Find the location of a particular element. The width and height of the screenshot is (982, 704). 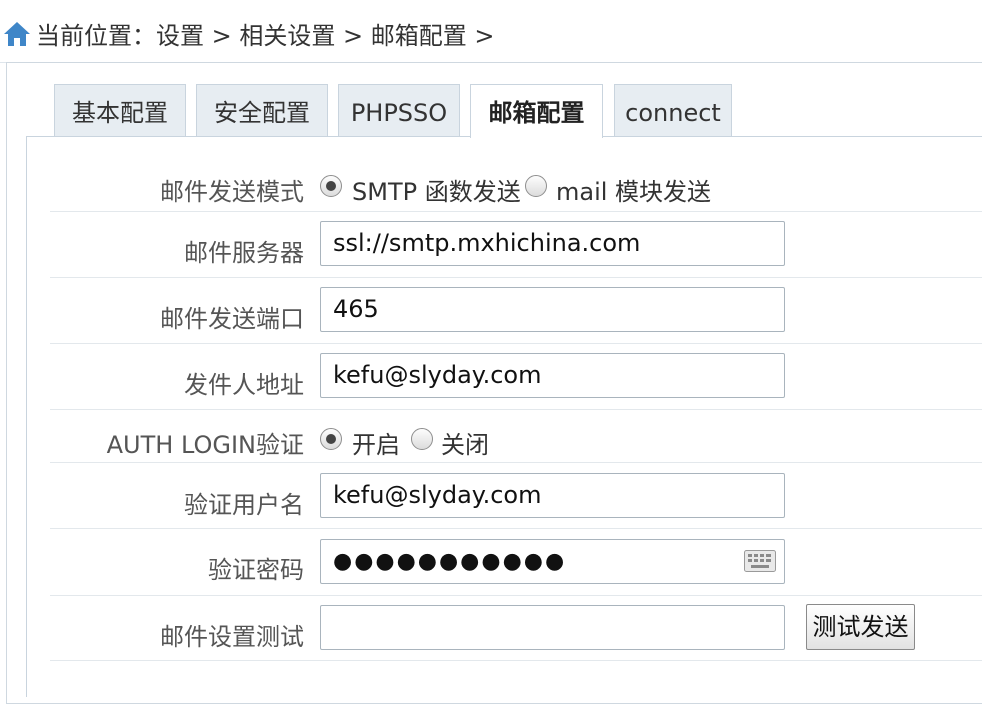

breadcrumb-item-related-settings: 相关设置 is located at coordinates (287, 36).